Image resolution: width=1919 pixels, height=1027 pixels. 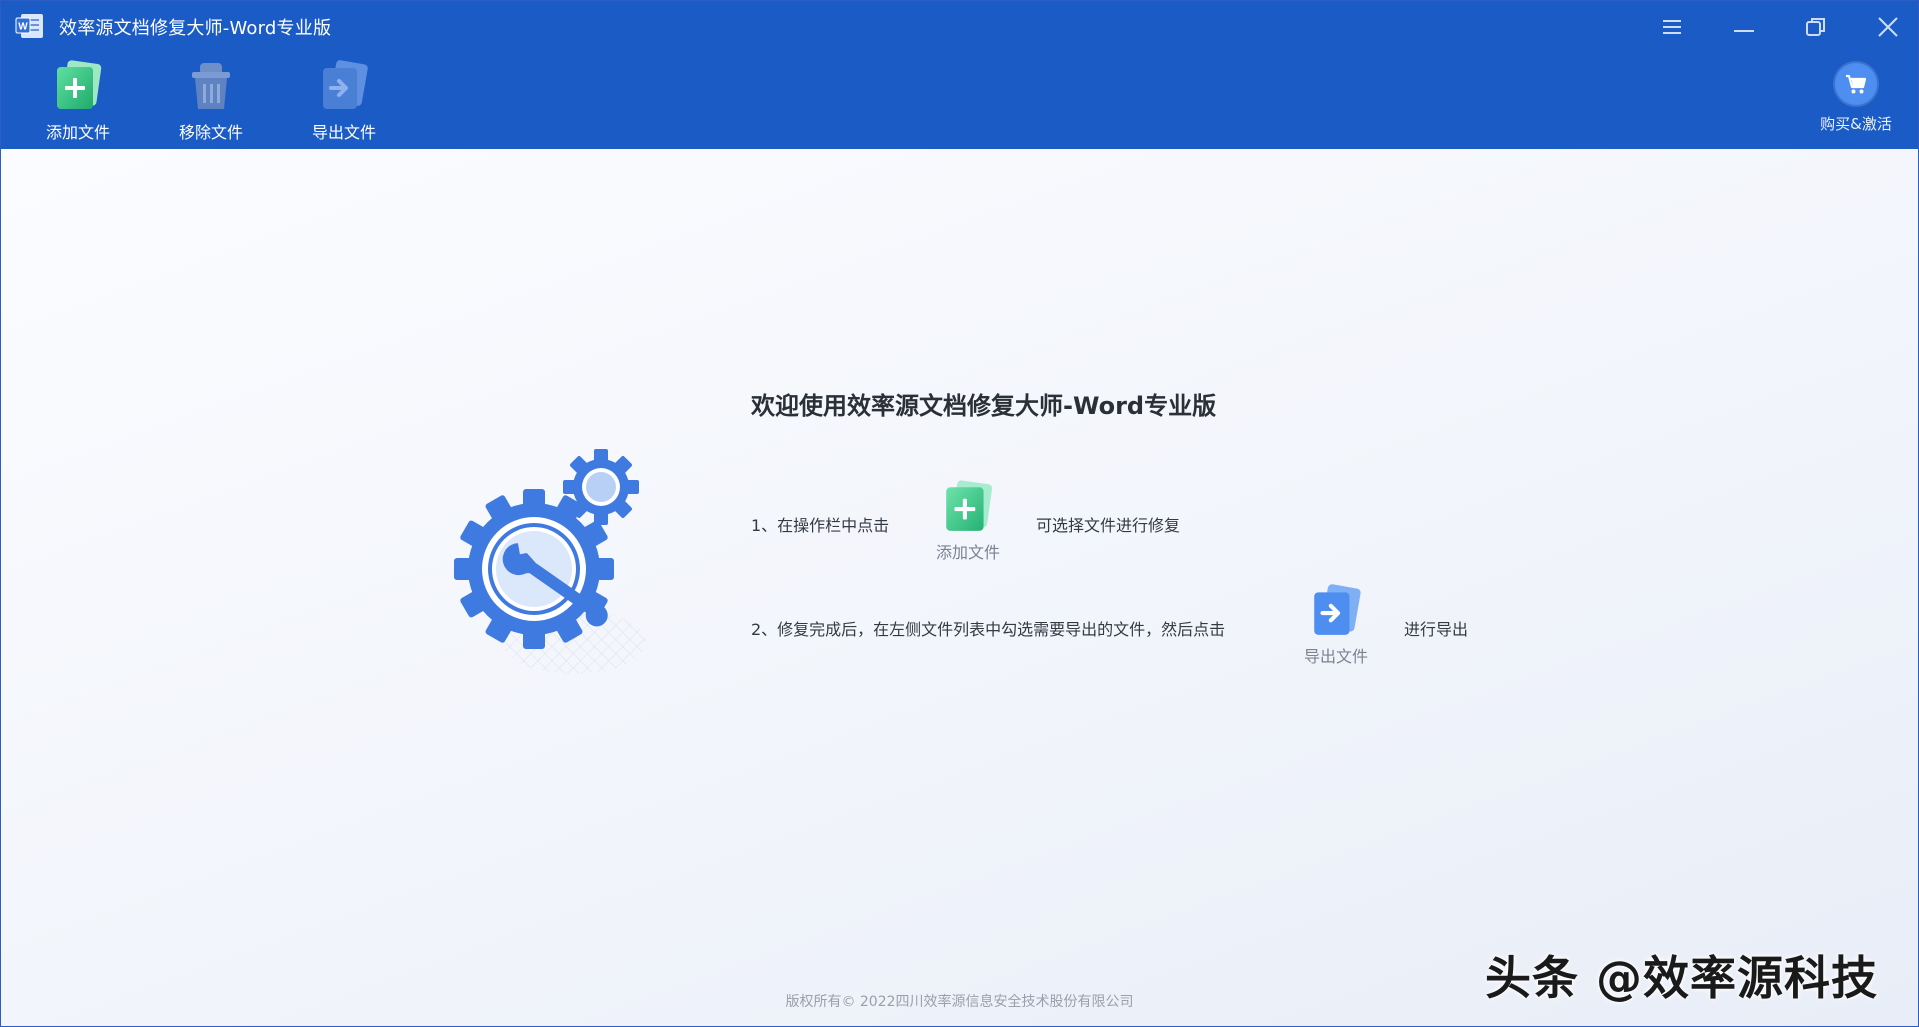 I want to click on word-doc-icon: W, so click(x=29, y=26).